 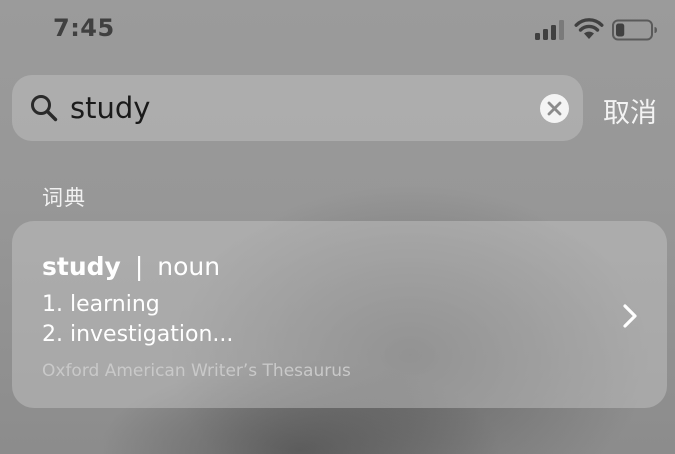 I want to click on search-input, so click(x=295, y=108).